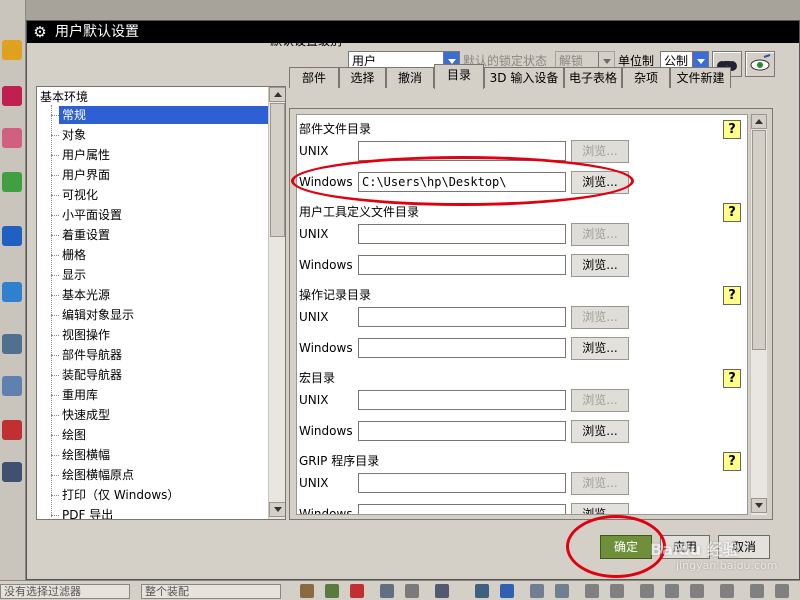 The height and width of the screenshot is (600, 800). What do you see at coordinates (592, 591) in the screenshot?
I see `line-icon` at bounding box center [592, 591].